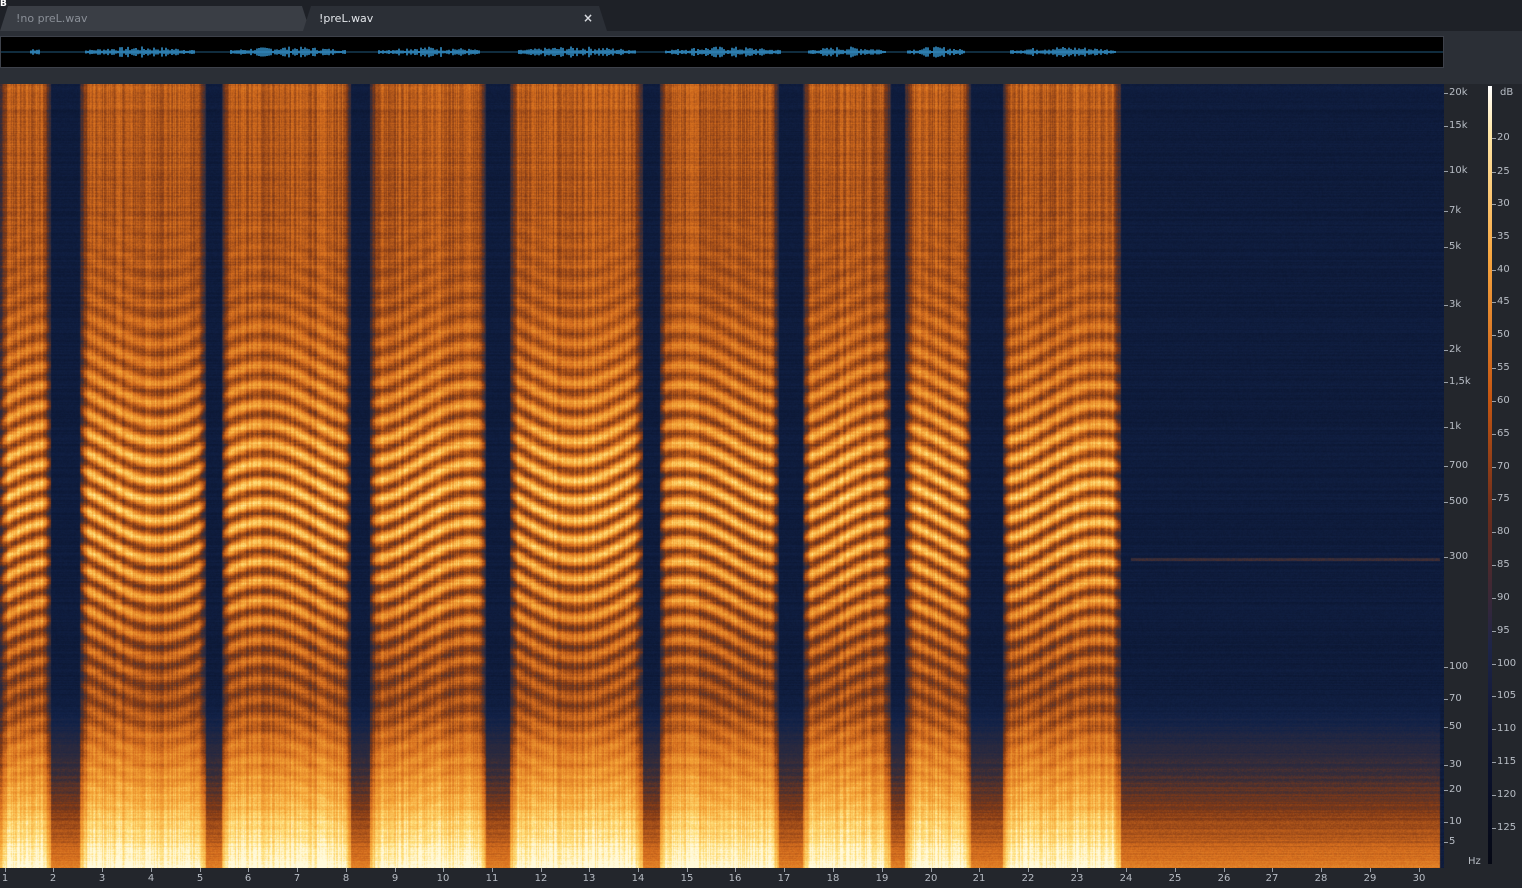 The image size is (1522, 888). I want to click on time-label: 8, so click(346, 878).